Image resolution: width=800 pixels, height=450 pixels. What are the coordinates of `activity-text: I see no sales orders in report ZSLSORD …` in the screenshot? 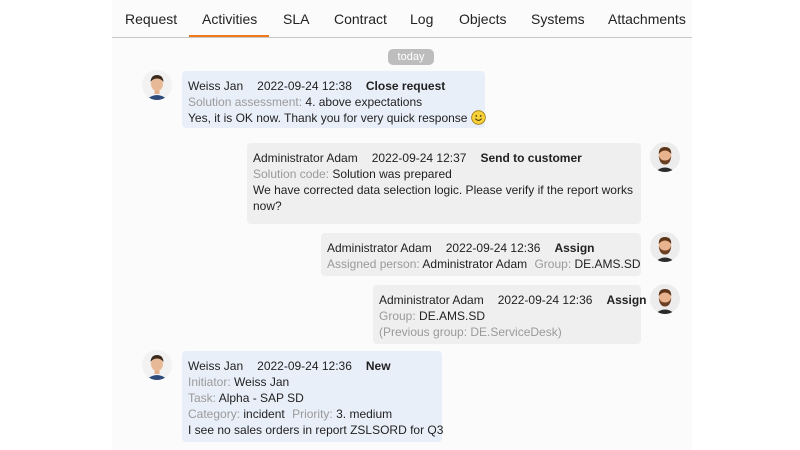 It's located at (316, 430).